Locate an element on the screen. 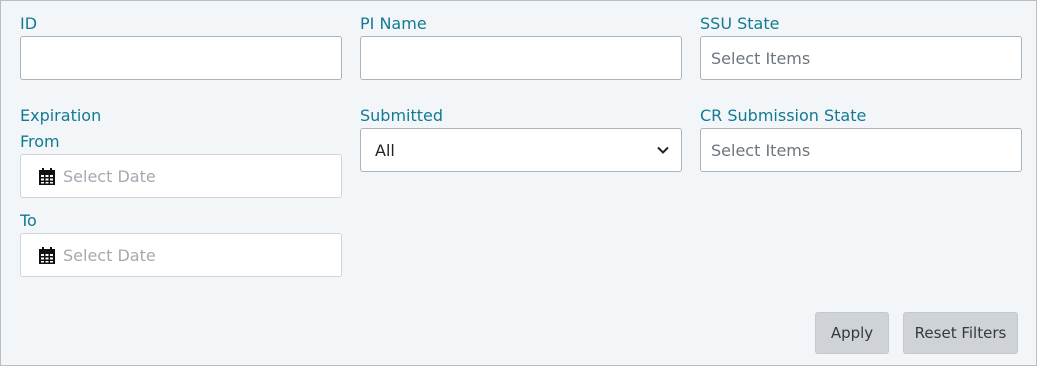 The width and height of the screenshot is (1037, 366). id-input is located at coordinates (181, 58).